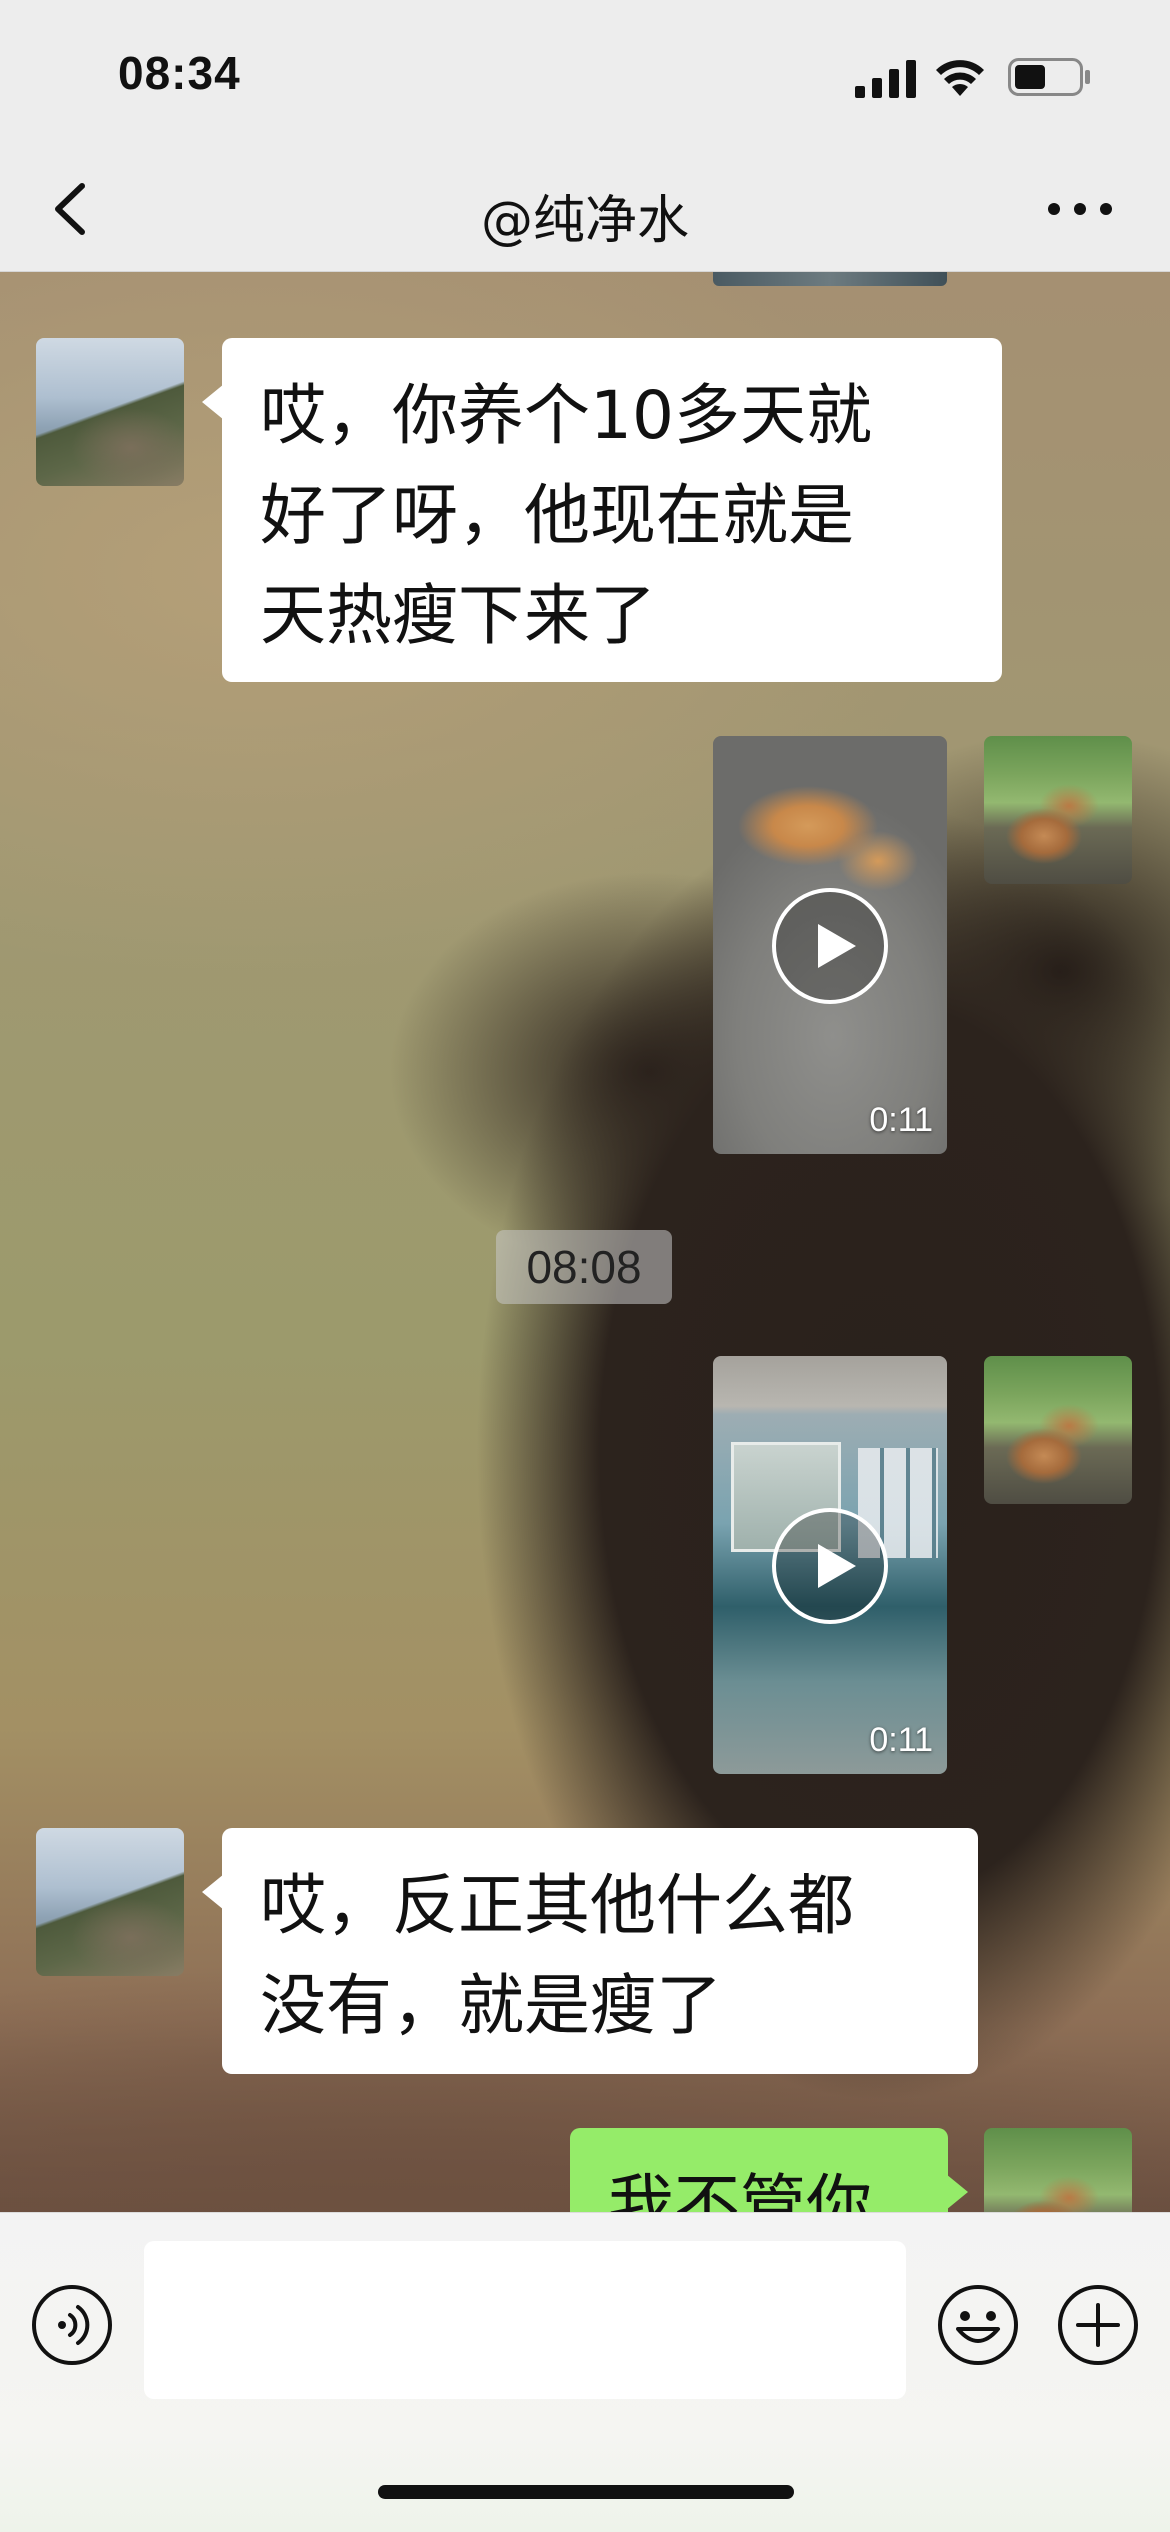 This screenshot has width=1170, height=2532. Describe the element at coordinates (585, 75) in the screenshot. I see `status-bar: 08:34` at that location.